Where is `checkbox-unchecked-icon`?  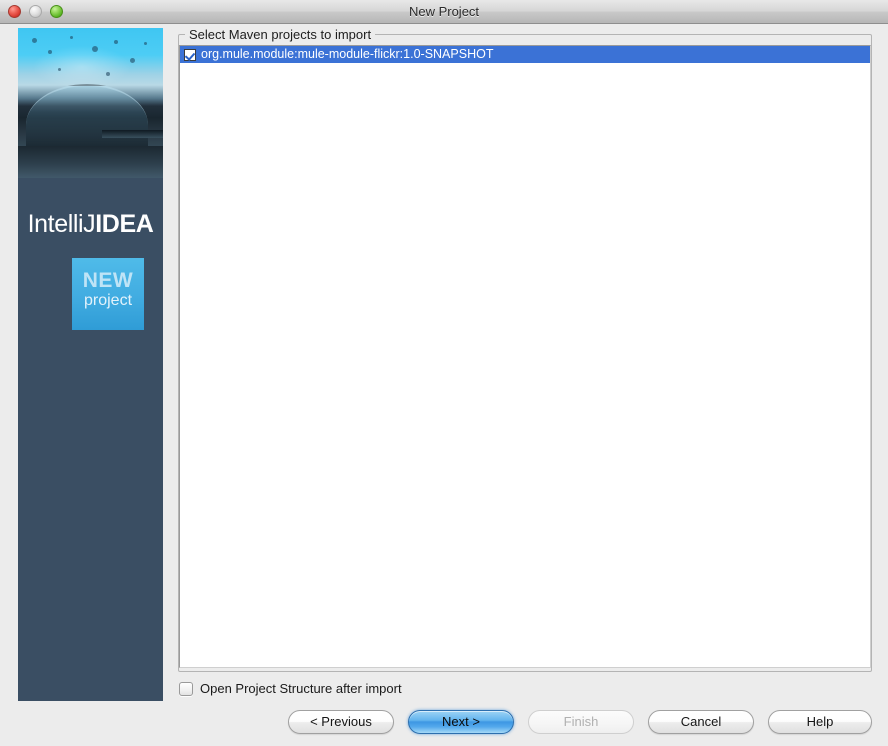 checkbox-unchecked-icon is located at coordinates (186, 688).